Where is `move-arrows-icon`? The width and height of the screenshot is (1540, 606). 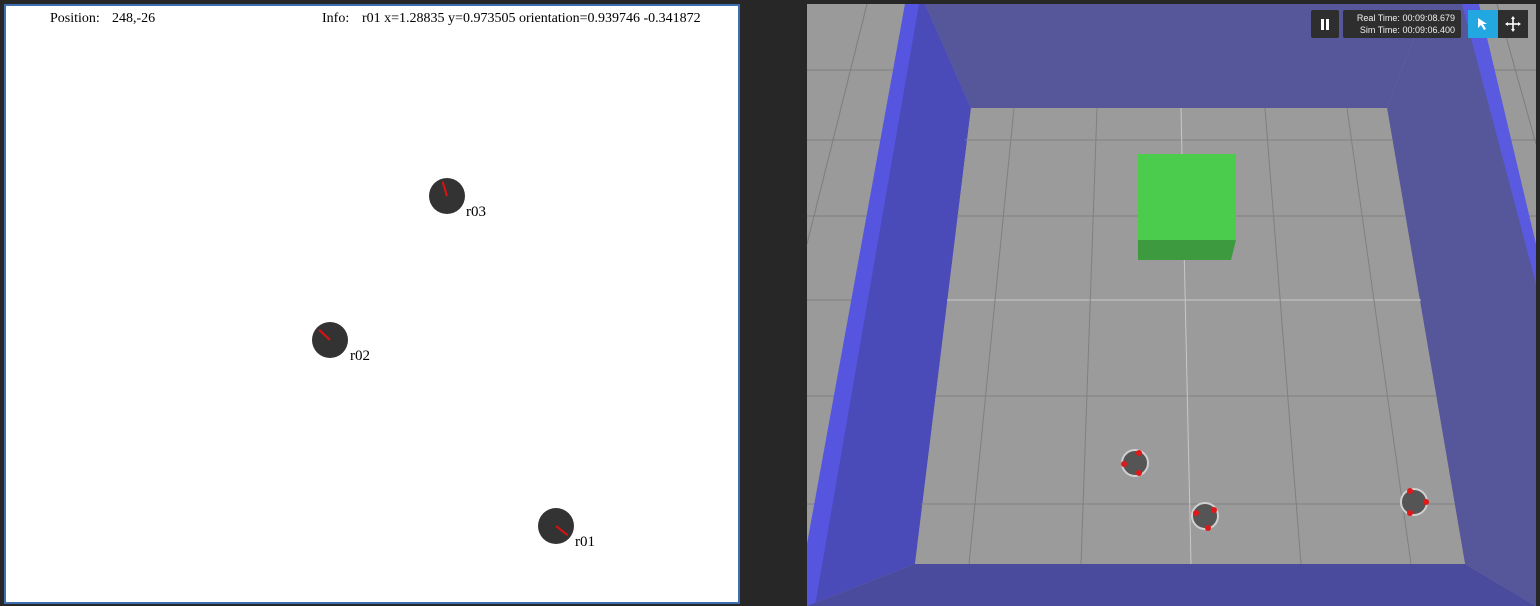
move-arrows-icon is located at coordinates (1513, 24).